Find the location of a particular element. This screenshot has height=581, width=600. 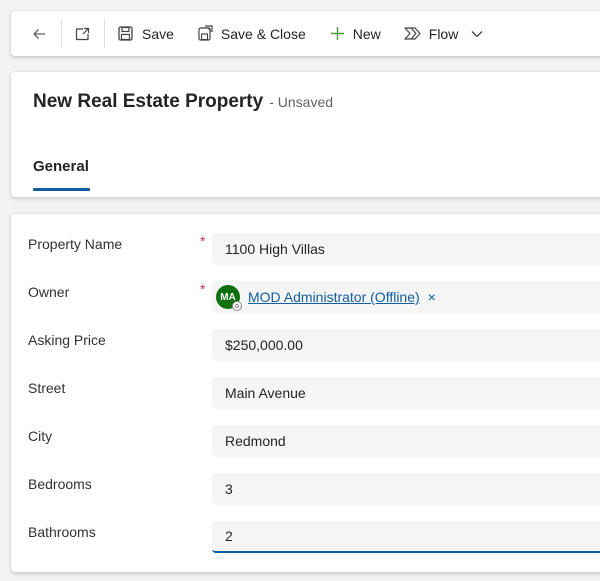

property-name-input: 1100 High Villas is located at coordinates (406, 249).